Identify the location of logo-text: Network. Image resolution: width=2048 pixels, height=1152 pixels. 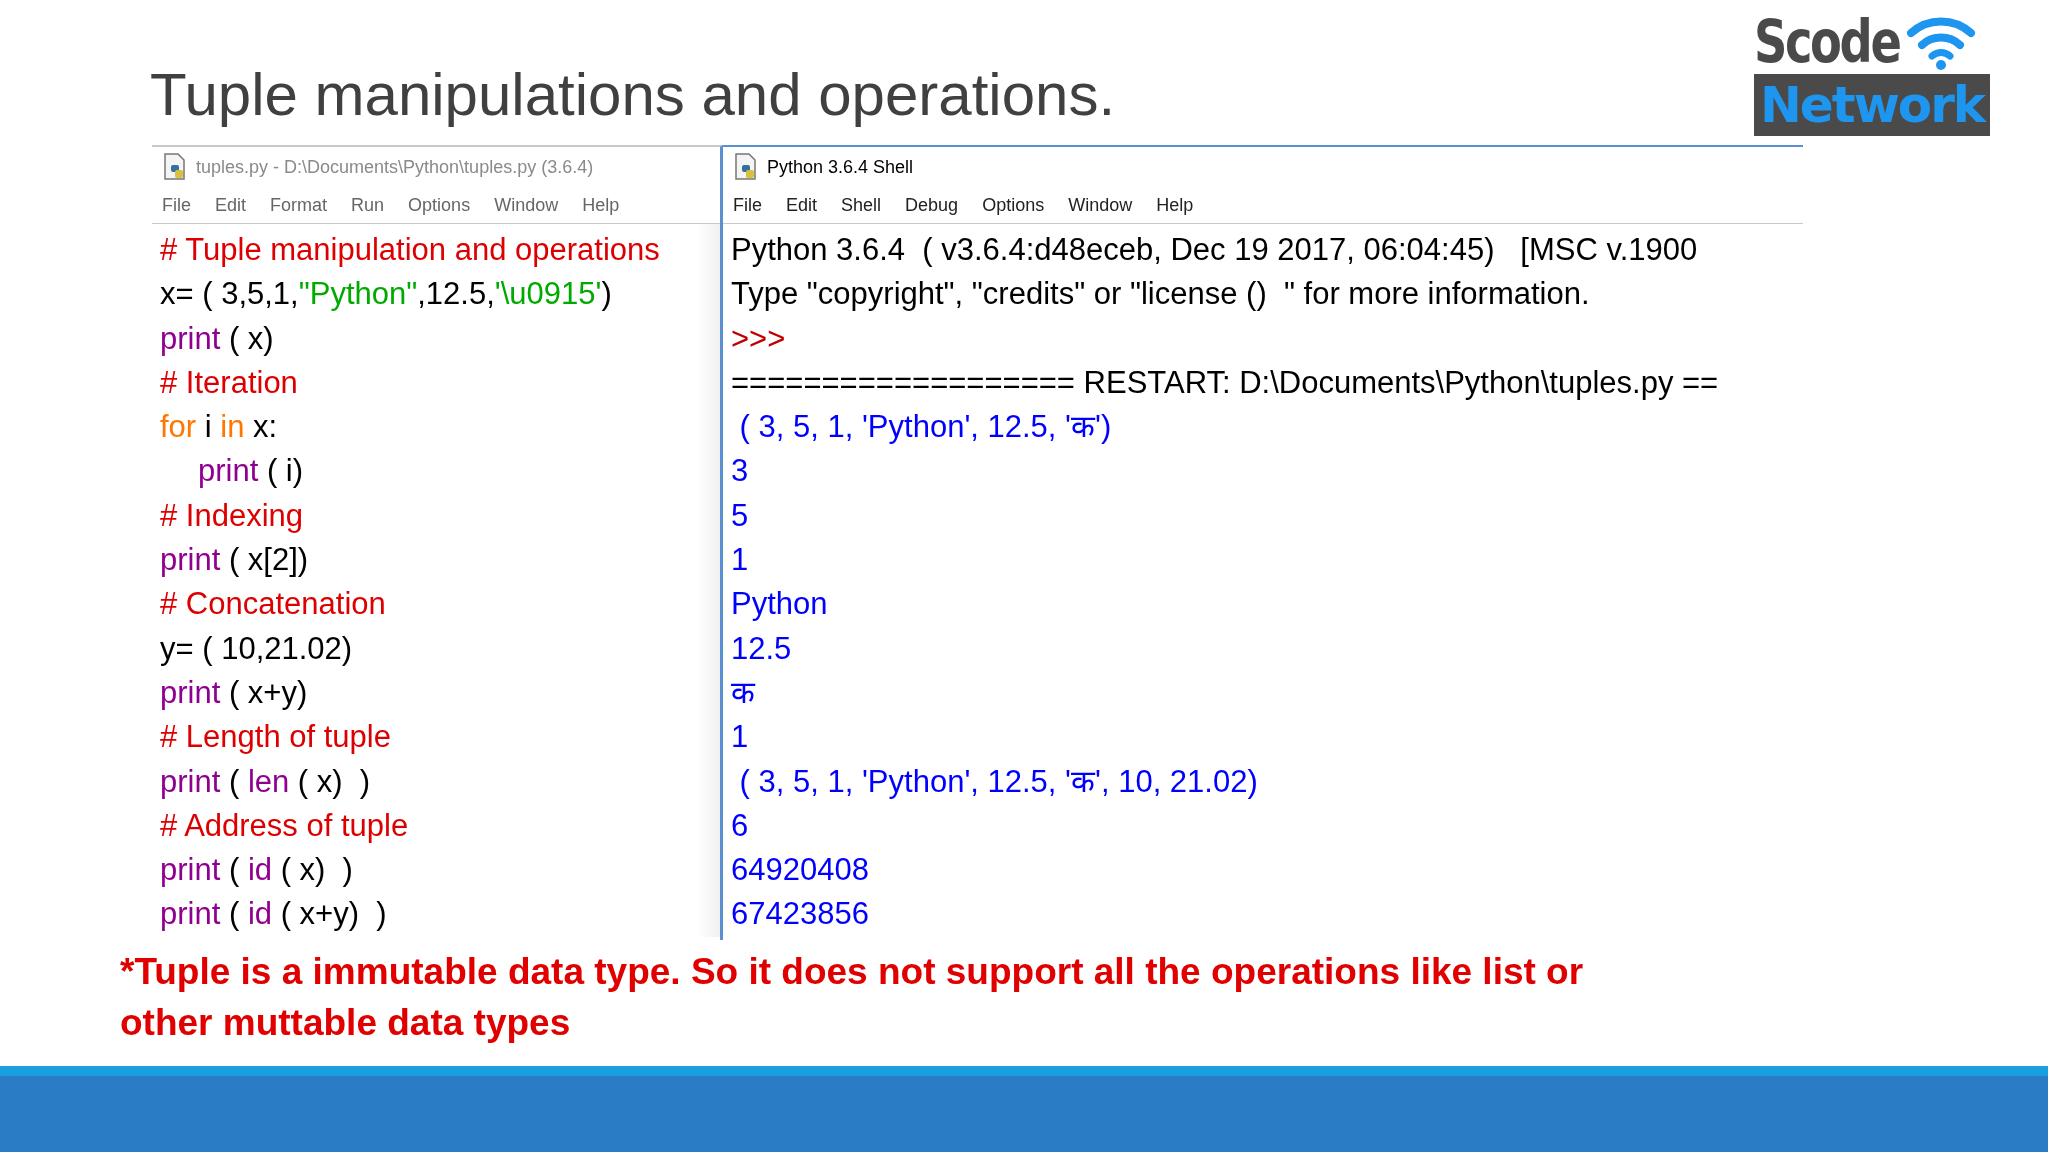
(1872, 105).